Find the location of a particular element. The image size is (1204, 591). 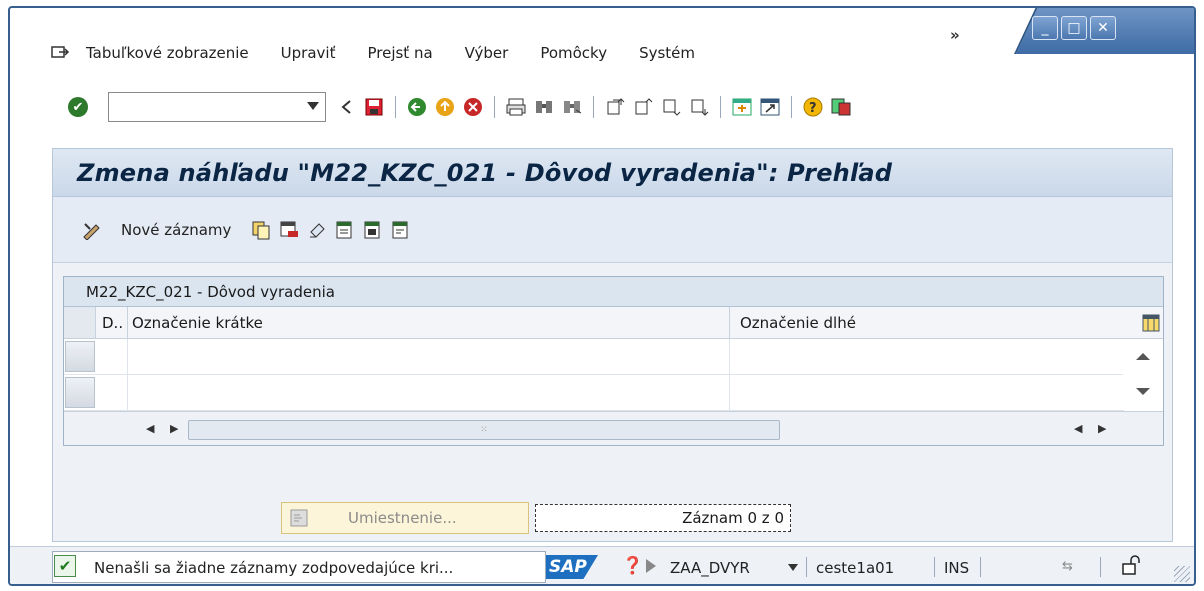

select-block-icon is located at coordinates (373, 230).